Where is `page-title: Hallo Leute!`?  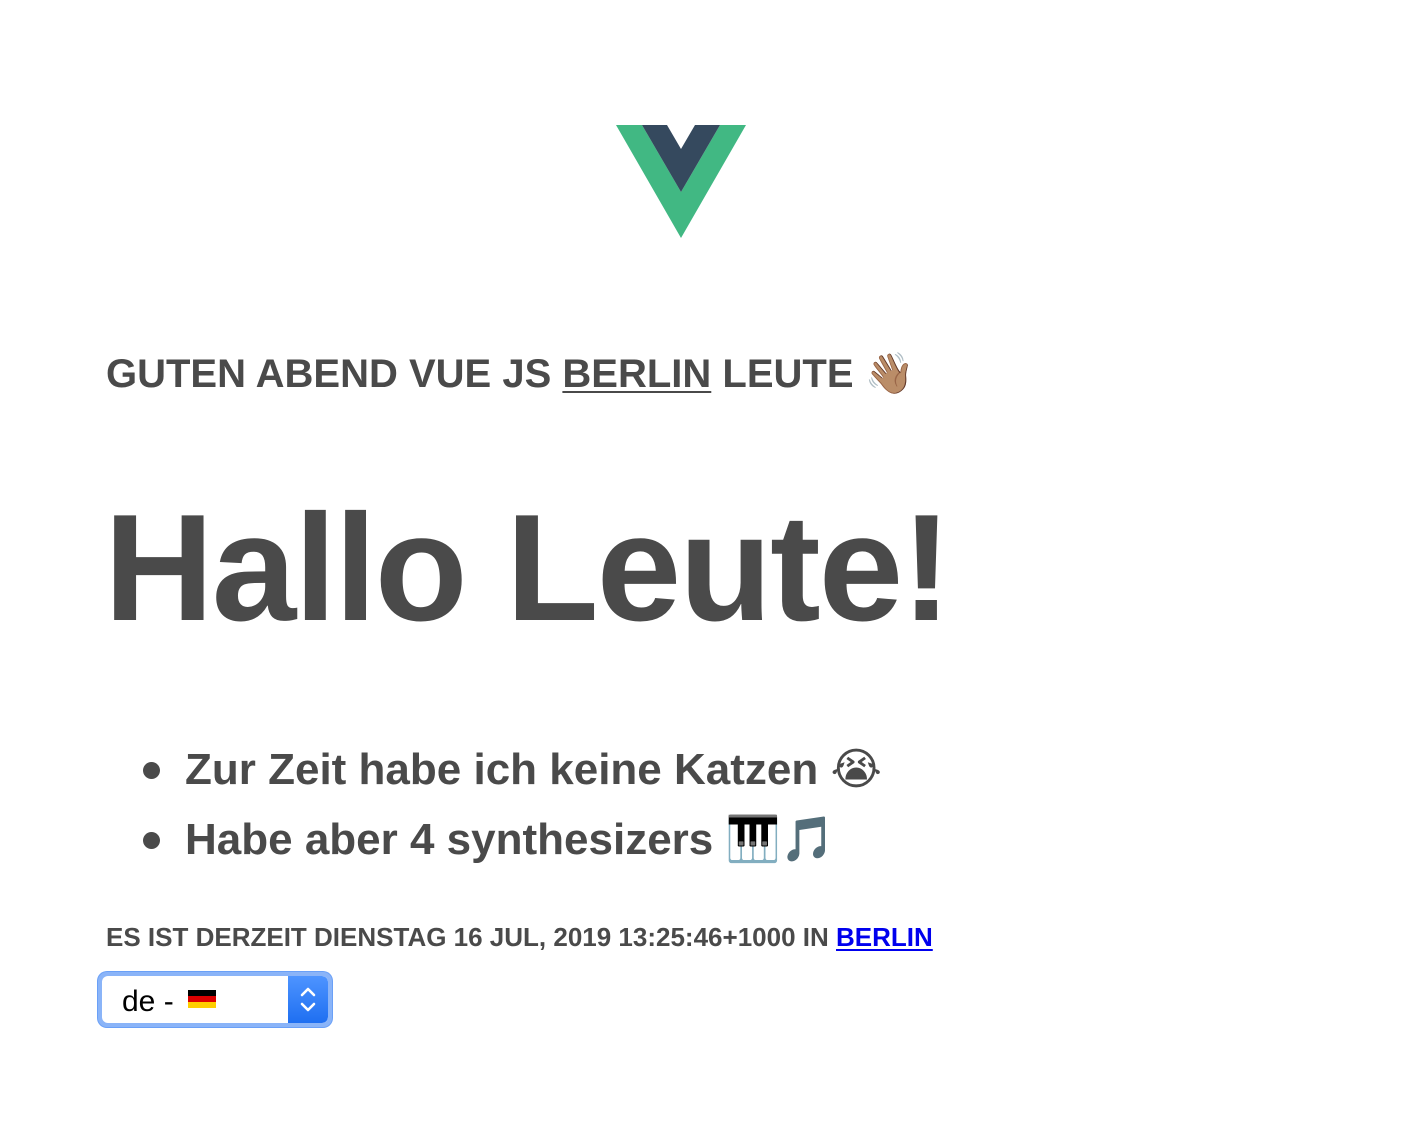 page-title: Hallo Leute! is located at coordinates (528, 568).